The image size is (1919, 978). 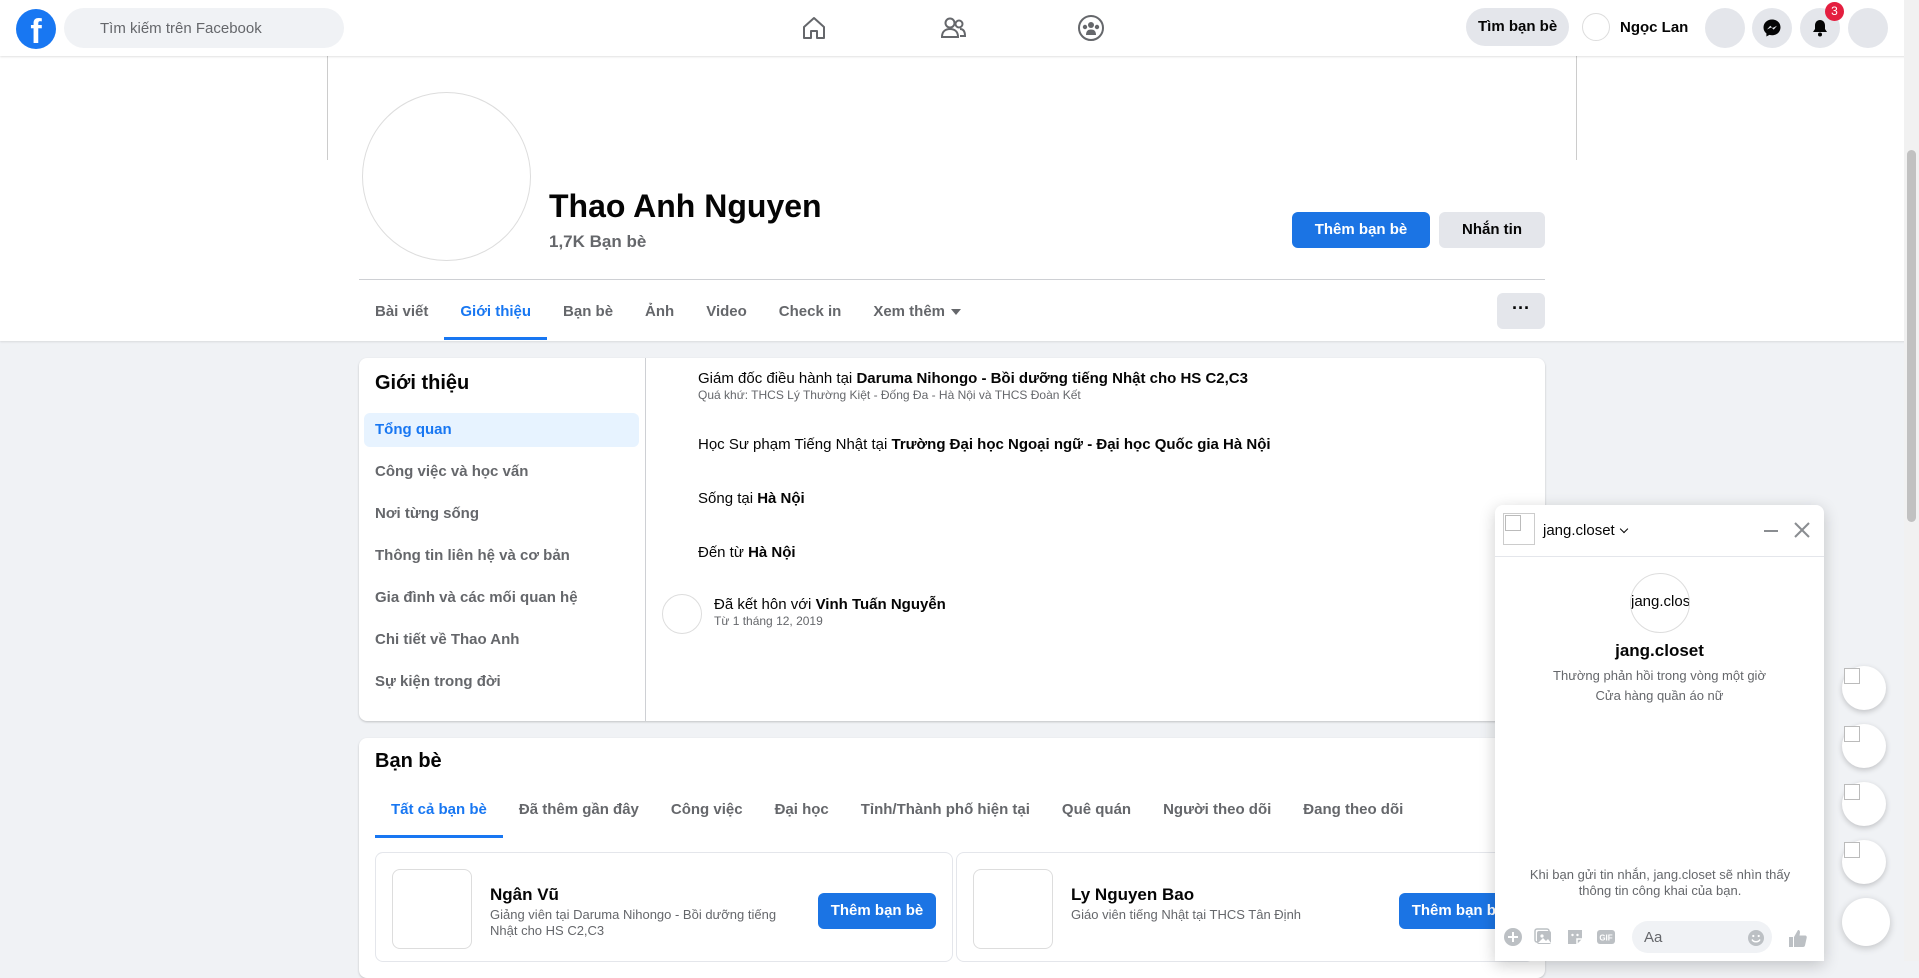 What do you see at coordinates (501, 598) in the screenshot?
I see `intro-menu-family: Gia đình và các mối quan hệ` at bounding box center [501, 598].